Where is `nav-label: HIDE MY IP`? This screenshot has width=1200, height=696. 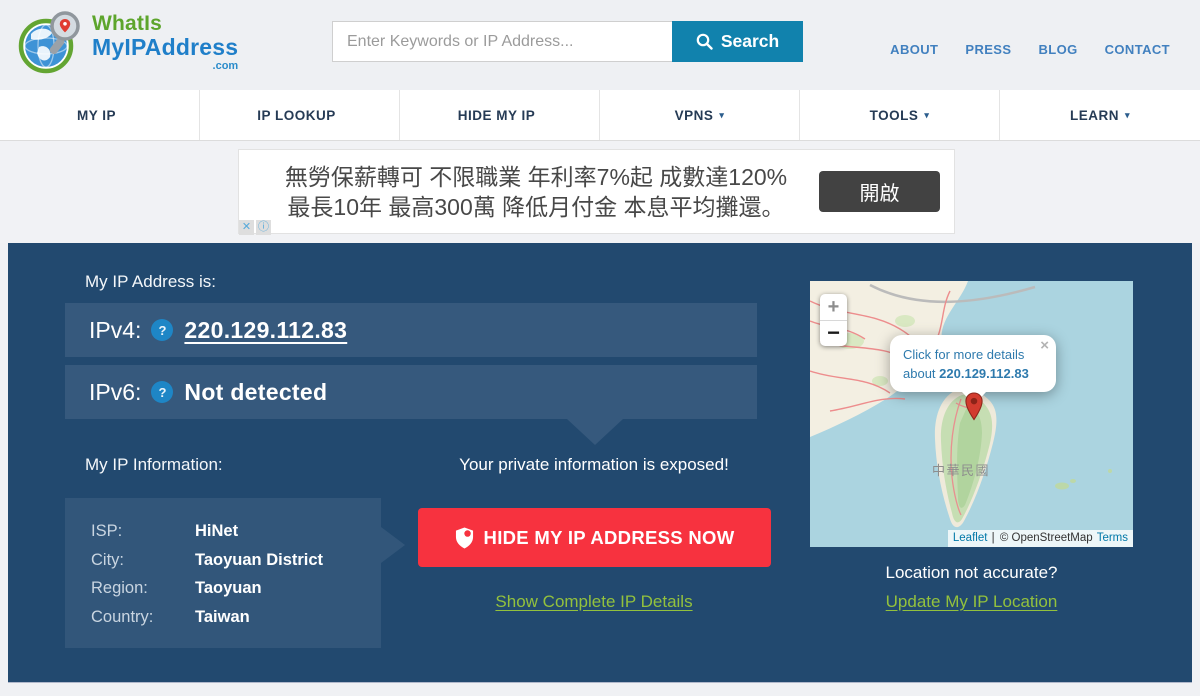
nav-label: HIDE MY IP is located at coordinates (496, 115).